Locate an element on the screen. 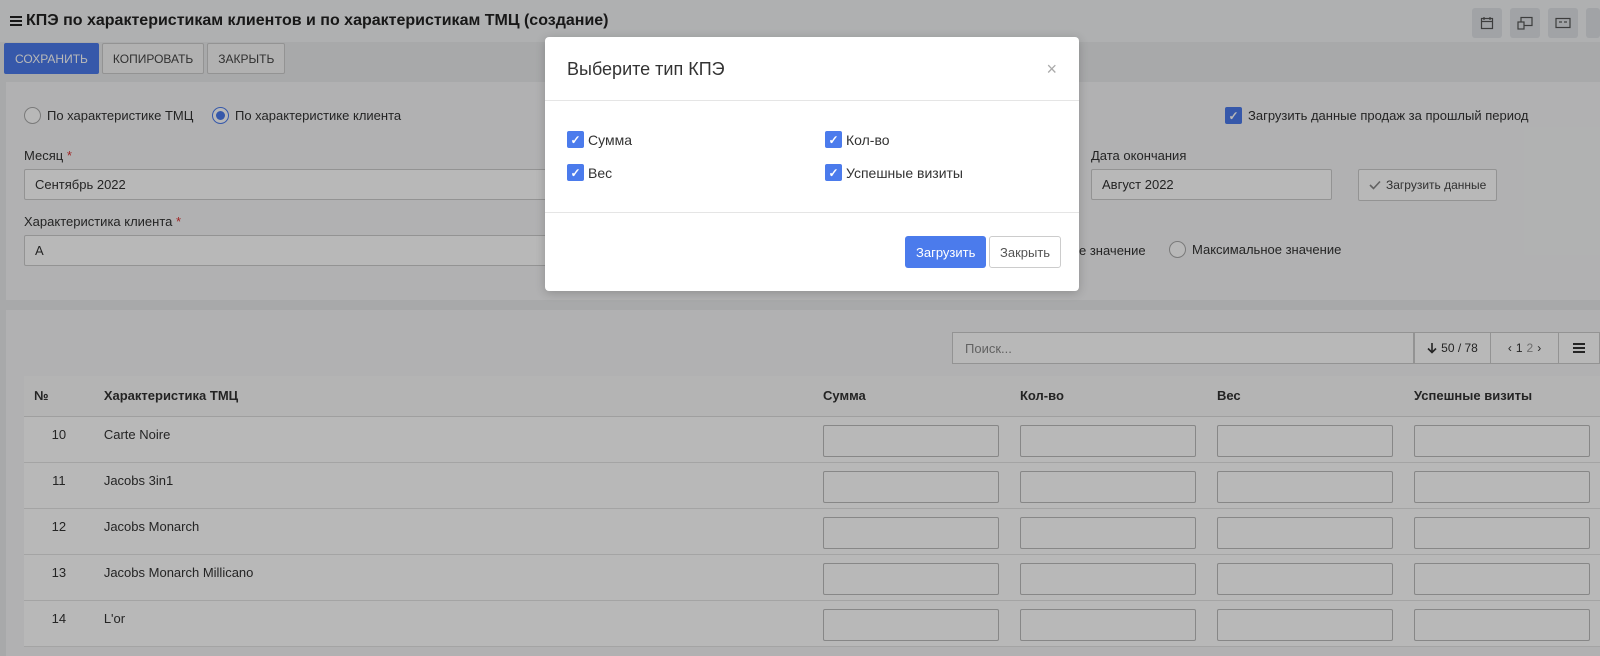 The width and height of the screenshot is (1600, 656). option-sum: ✓ Сумма is located at coordinates (599, 139).